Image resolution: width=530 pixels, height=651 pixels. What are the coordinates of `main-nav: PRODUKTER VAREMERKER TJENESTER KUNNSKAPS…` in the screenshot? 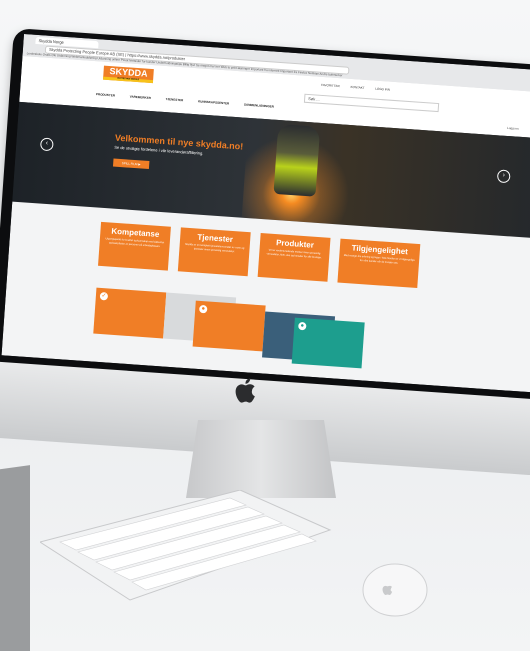 It's located at (192, 100).